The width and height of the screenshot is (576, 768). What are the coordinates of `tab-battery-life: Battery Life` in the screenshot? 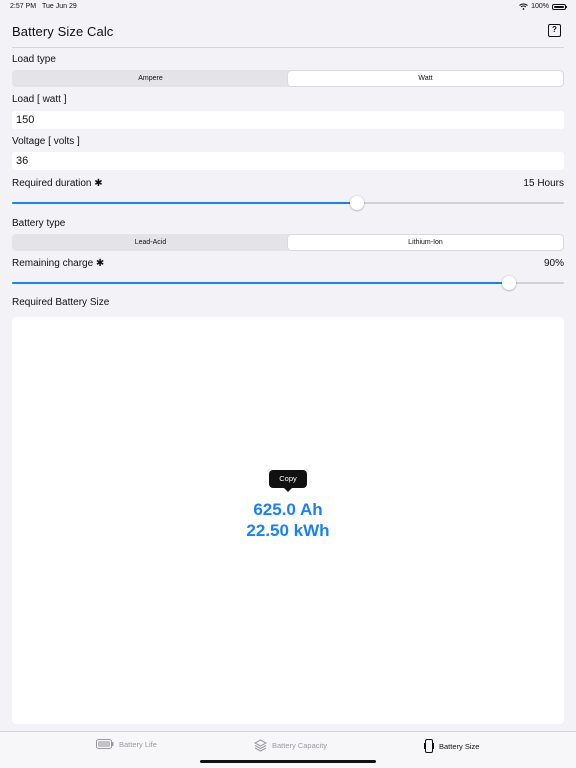 It's located at (126, 744).